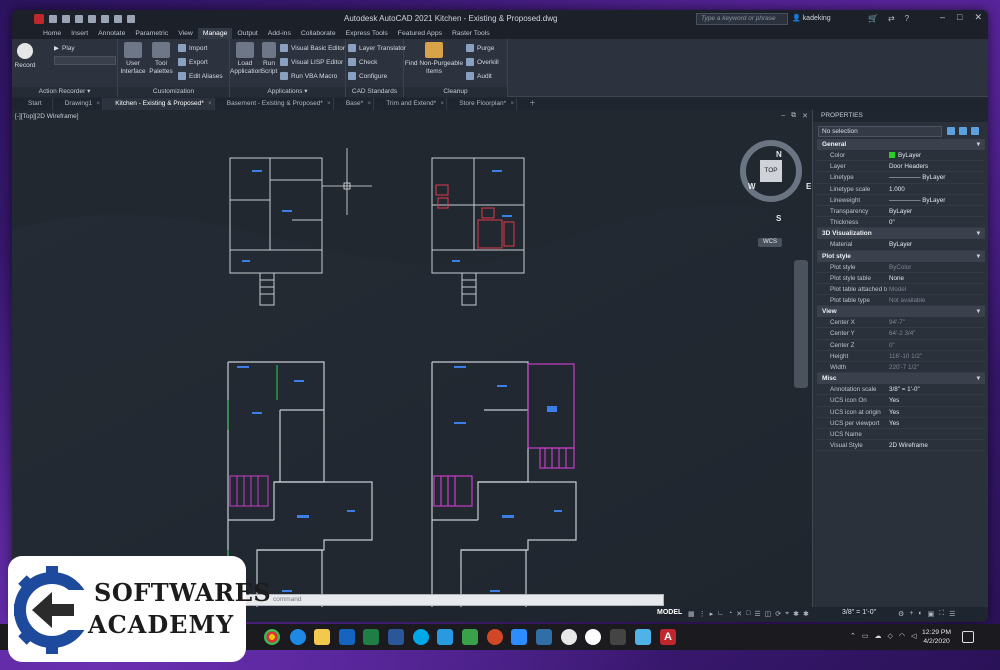  I want to click on quick-select-icon, so click(975, 131).